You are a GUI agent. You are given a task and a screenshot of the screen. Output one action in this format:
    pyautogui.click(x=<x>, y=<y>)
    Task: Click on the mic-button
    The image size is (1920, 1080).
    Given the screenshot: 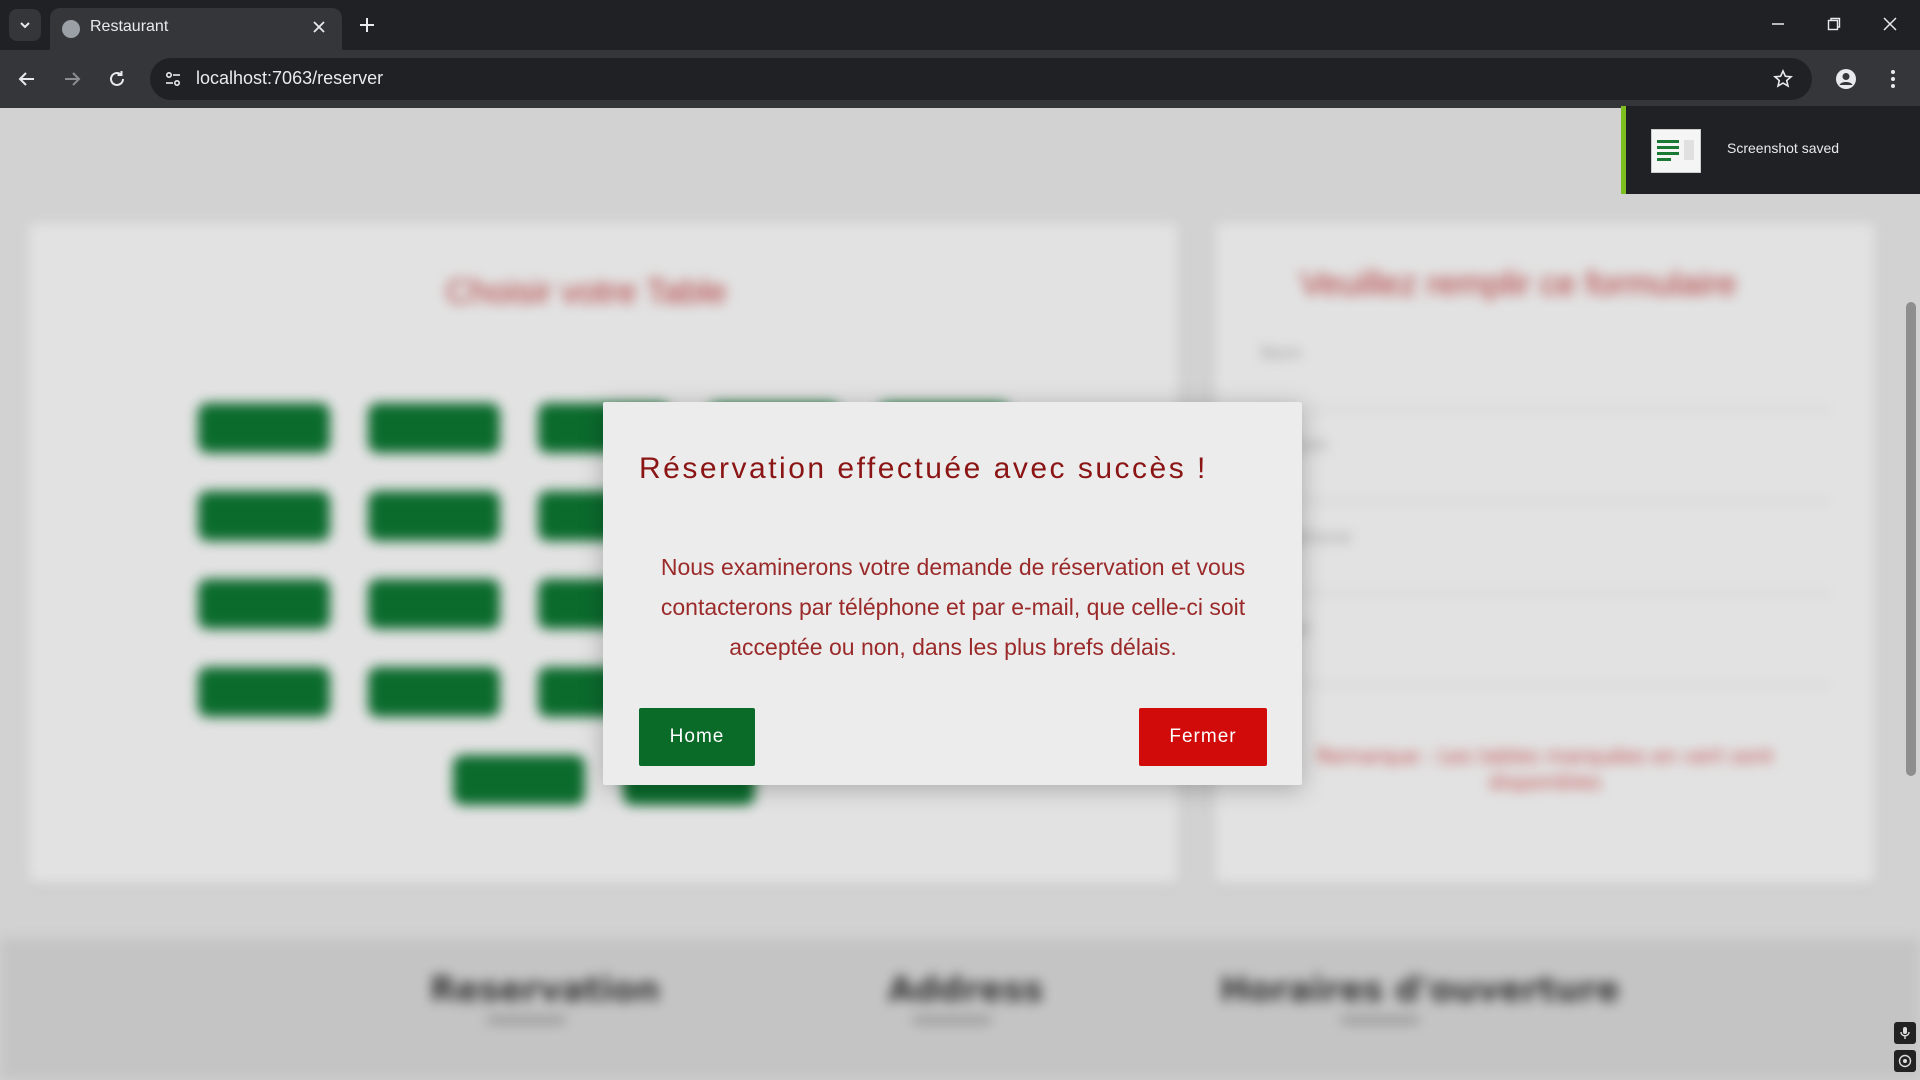 What is the action you would take?
    pyautogui.click(x=1905, y=1033)
    